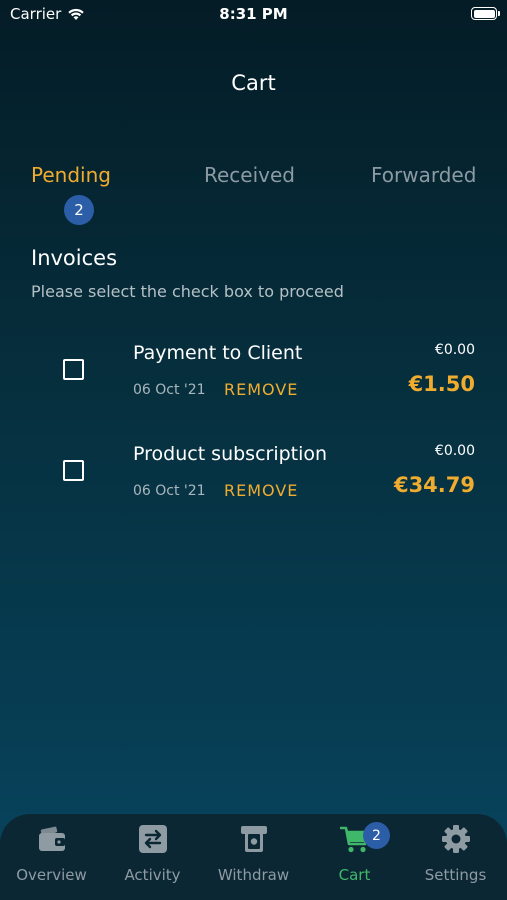 The height and width of the screenshot is (900, 507). What do you see at coordinates (230, 454) in the screenshot?
I see `invoice-name: Product subscription` at bounding box center [230, 454].